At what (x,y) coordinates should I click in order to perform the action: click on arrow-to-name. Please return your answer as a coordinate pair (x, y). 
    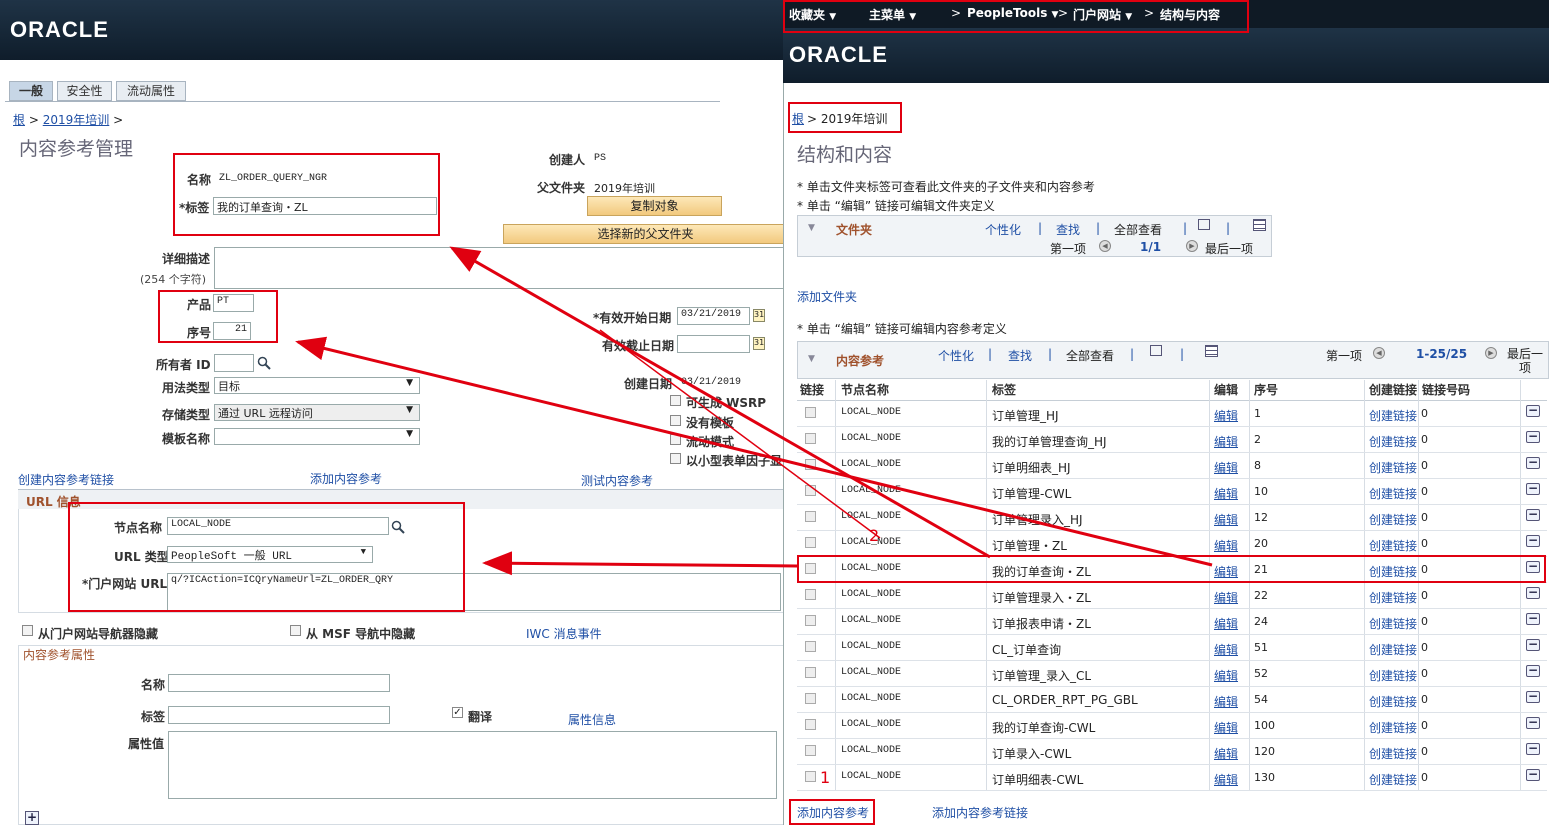
    Looking at the image, I should click on (720, 402).